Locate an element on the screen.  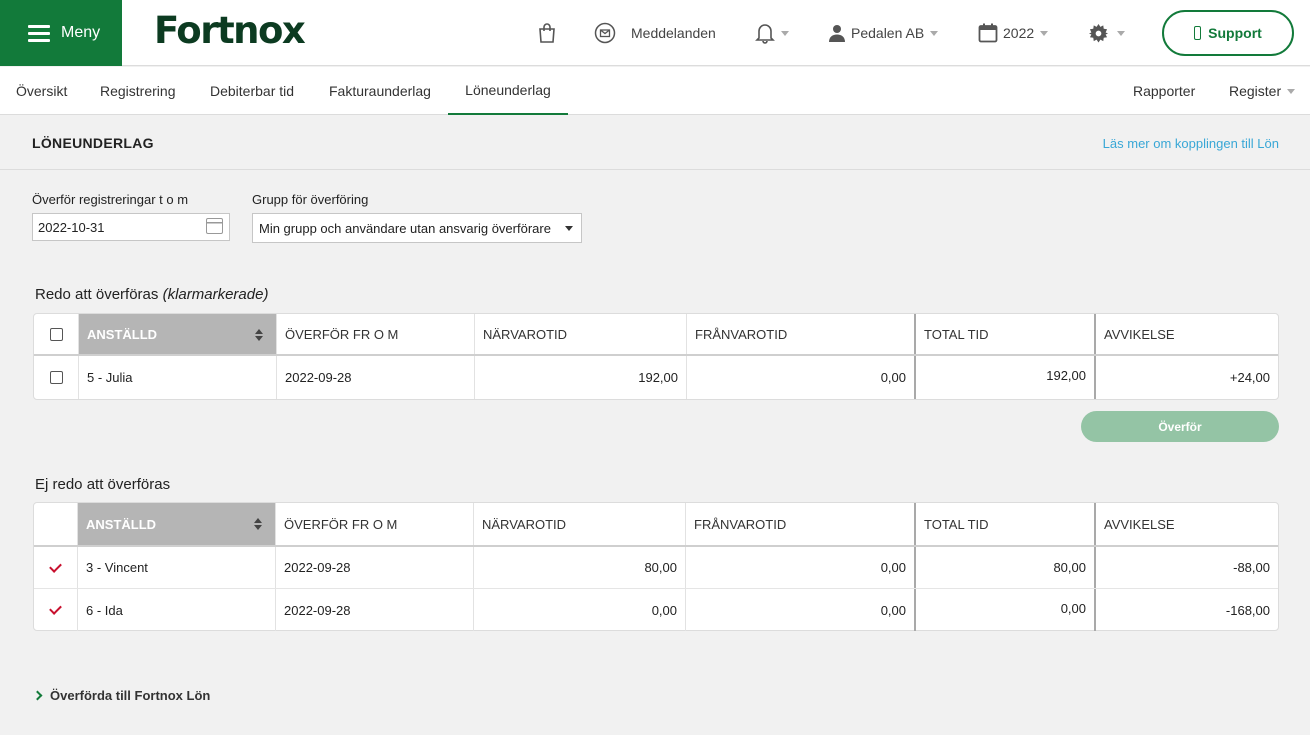
total-cell: 0,00 is located at coordinates (1005, 610).